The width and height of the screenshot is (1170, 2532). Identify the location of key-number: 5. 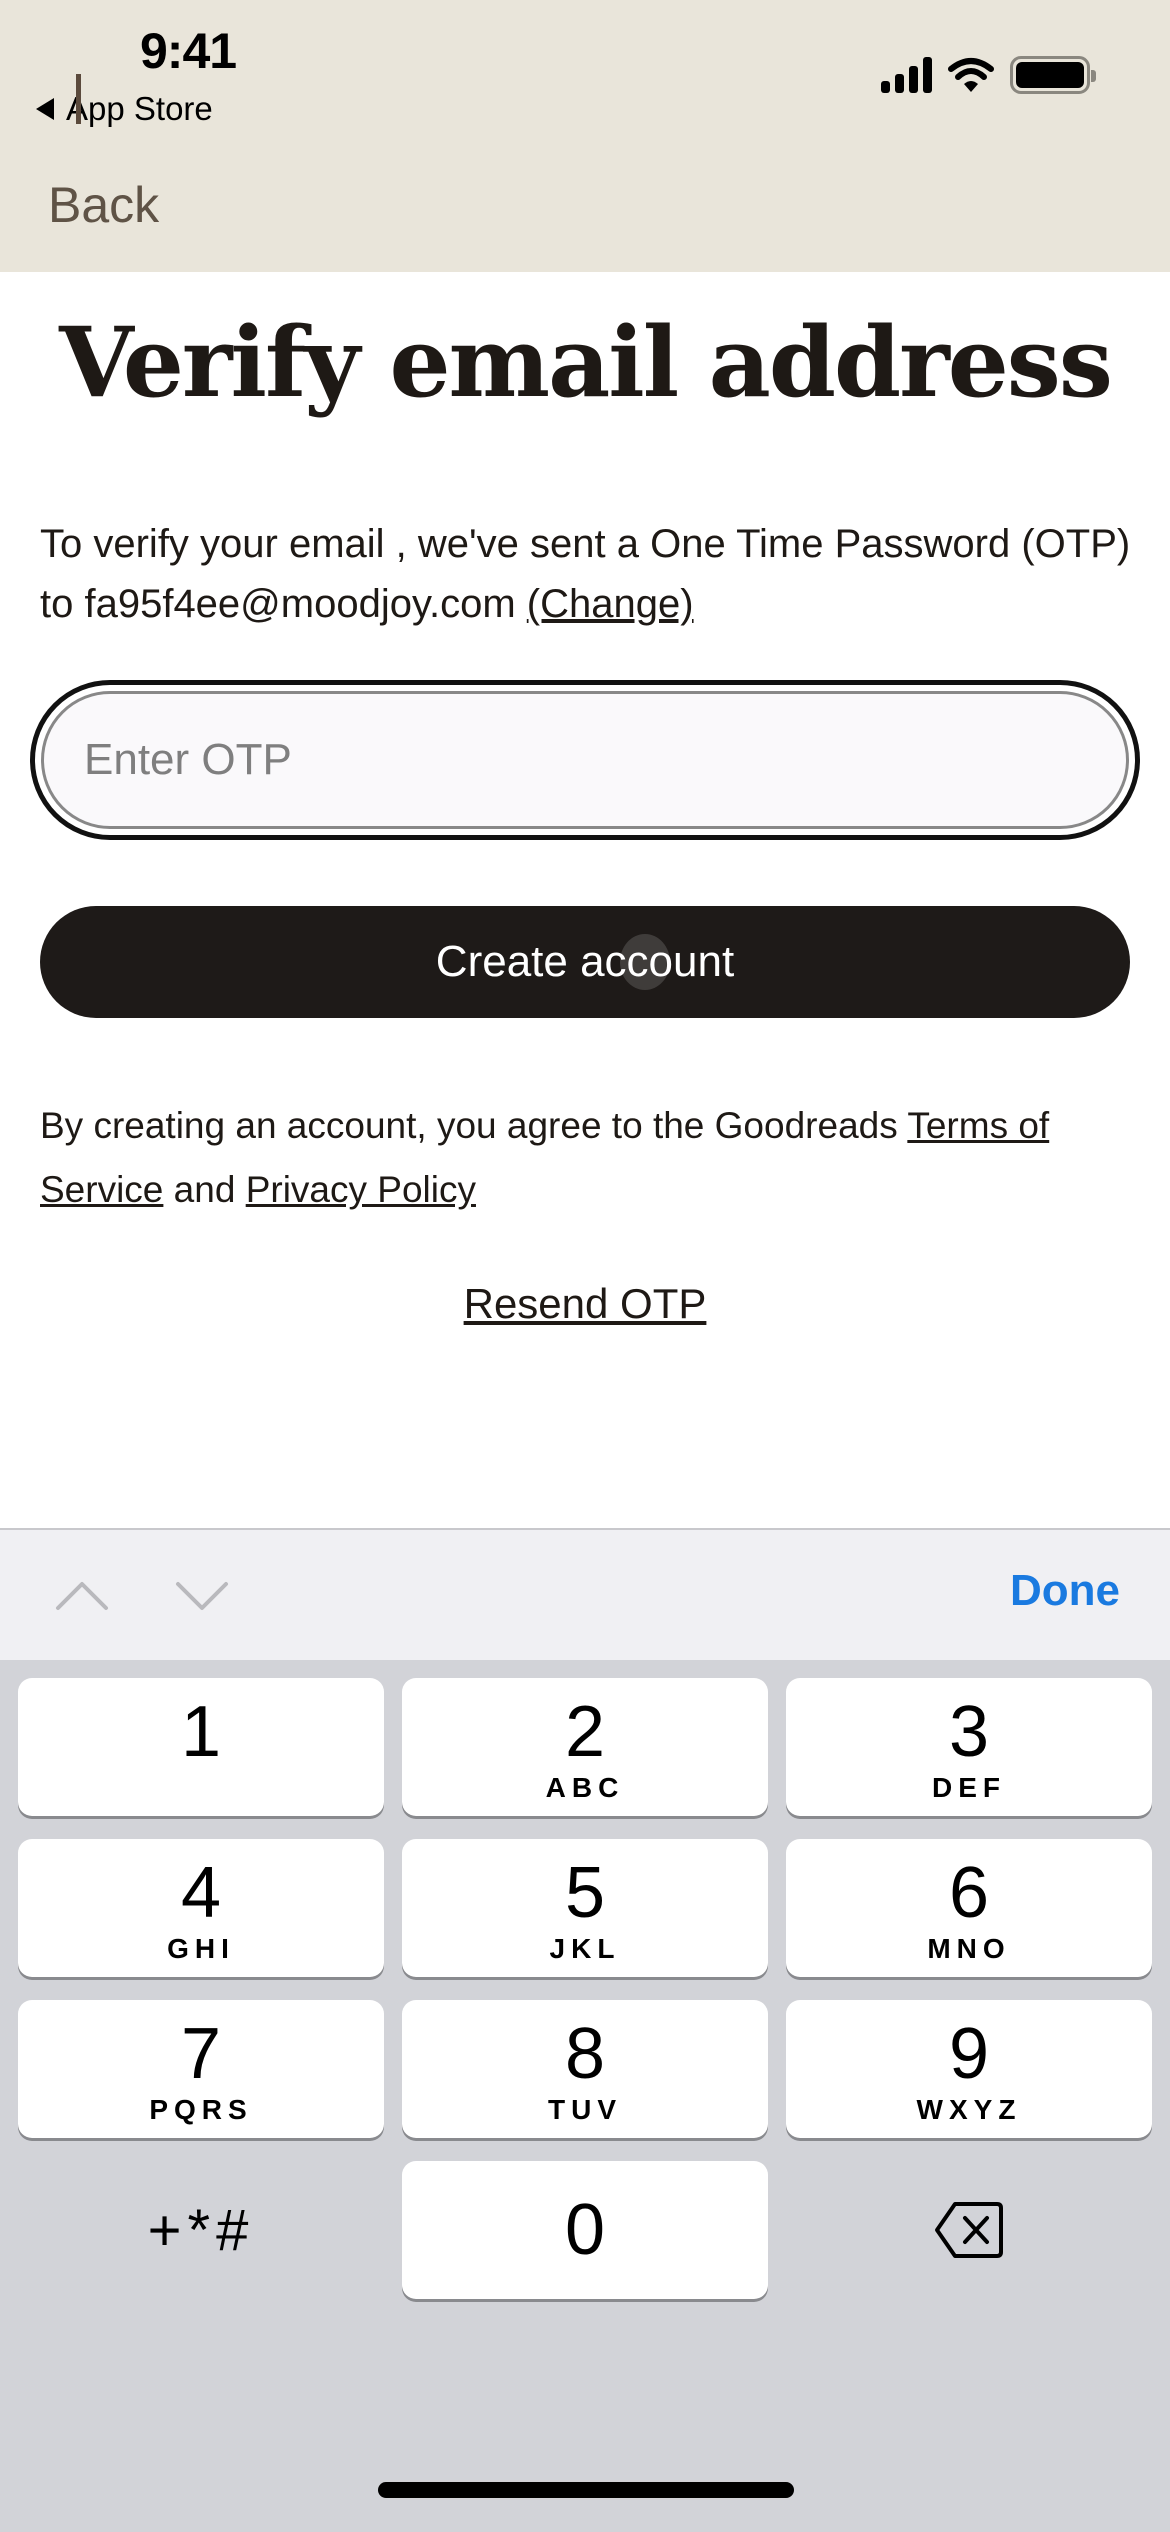
(585, 1893).